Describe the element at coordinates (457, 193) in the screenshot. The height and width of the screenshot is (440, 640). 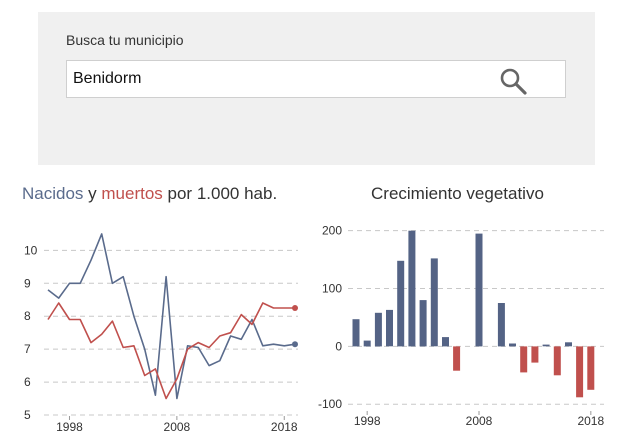
I see `right-chart-title: Crecimiento vegetativo` at that location.